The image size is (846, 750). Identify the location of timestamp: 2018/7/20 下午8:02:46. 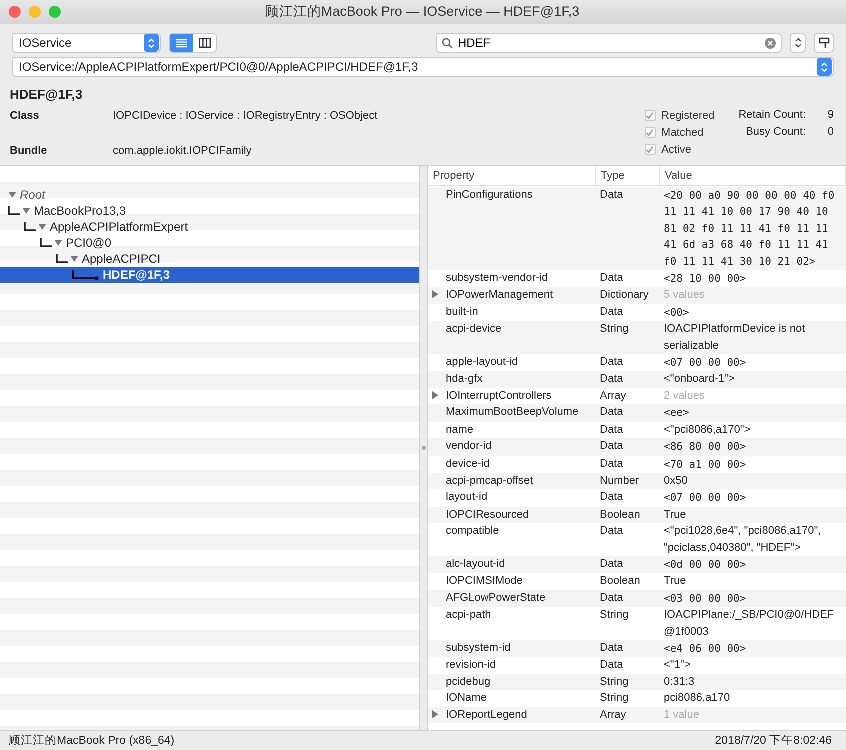
(773, 741).